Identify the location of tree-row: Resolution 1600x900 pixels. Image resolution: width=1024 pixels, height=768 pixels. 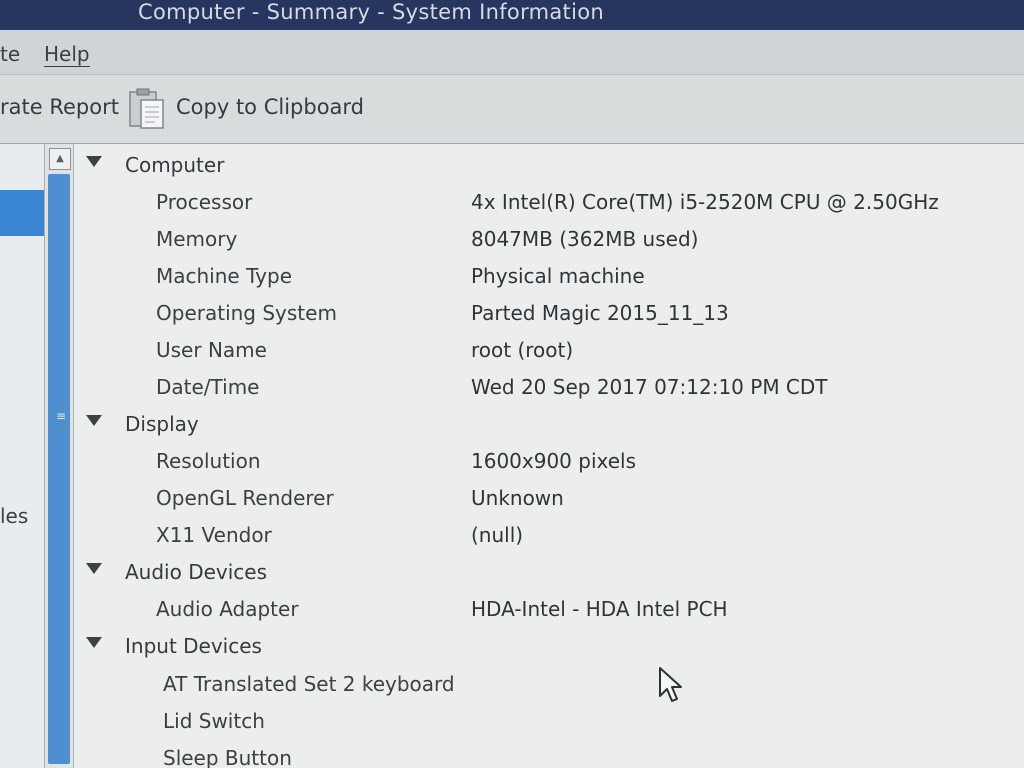
(549, 461).